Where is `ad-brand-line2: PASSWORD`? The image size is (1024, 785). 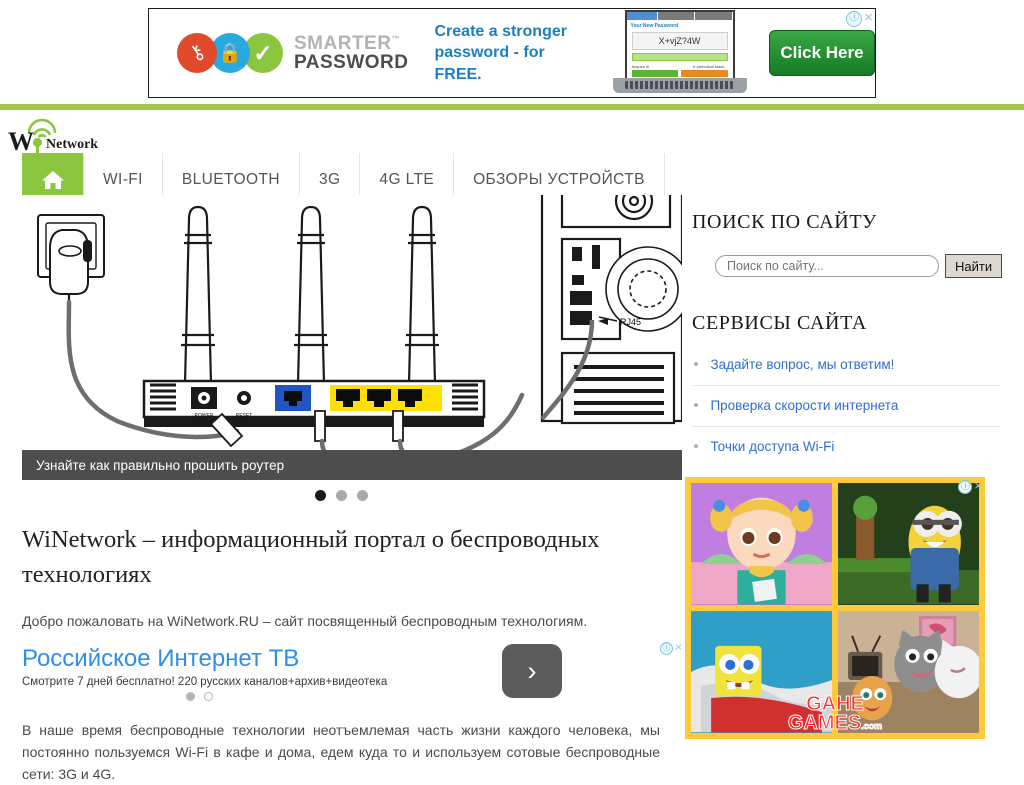
ad-brand-line2: PASSWORD is located at coordinates (351, 62).